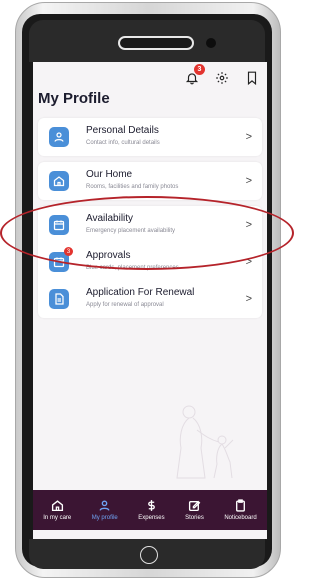 Image resolution: width=320 pixels, height=581 pixels. I want to click on nav-item-in-my-care: In my care, so click(57, 510).